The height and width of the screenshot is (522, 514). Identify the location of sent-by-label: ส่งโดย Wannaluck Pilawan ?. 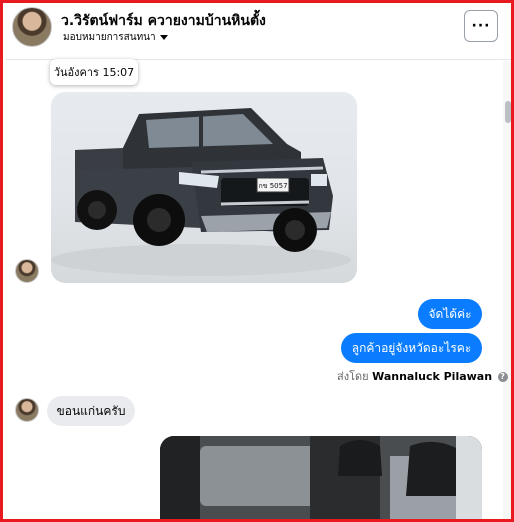
(422, 376).